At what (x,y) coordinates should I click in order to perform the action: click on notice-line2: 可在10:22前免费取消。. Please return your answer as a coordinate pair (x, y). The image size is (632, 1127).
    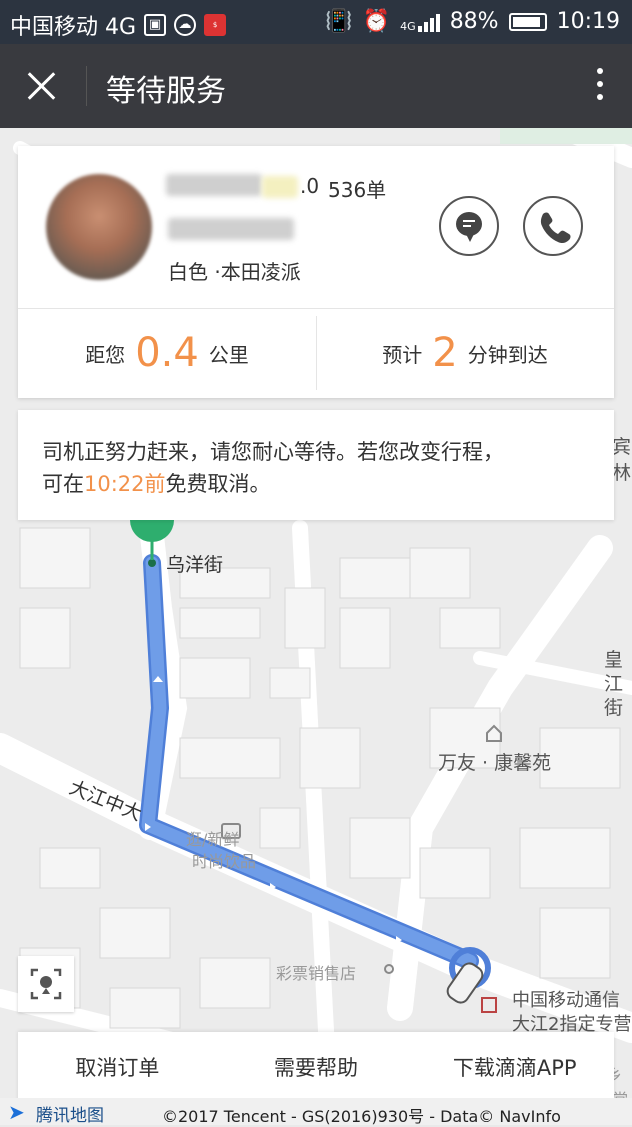
    Looking at the image, I should click on (156, 484).